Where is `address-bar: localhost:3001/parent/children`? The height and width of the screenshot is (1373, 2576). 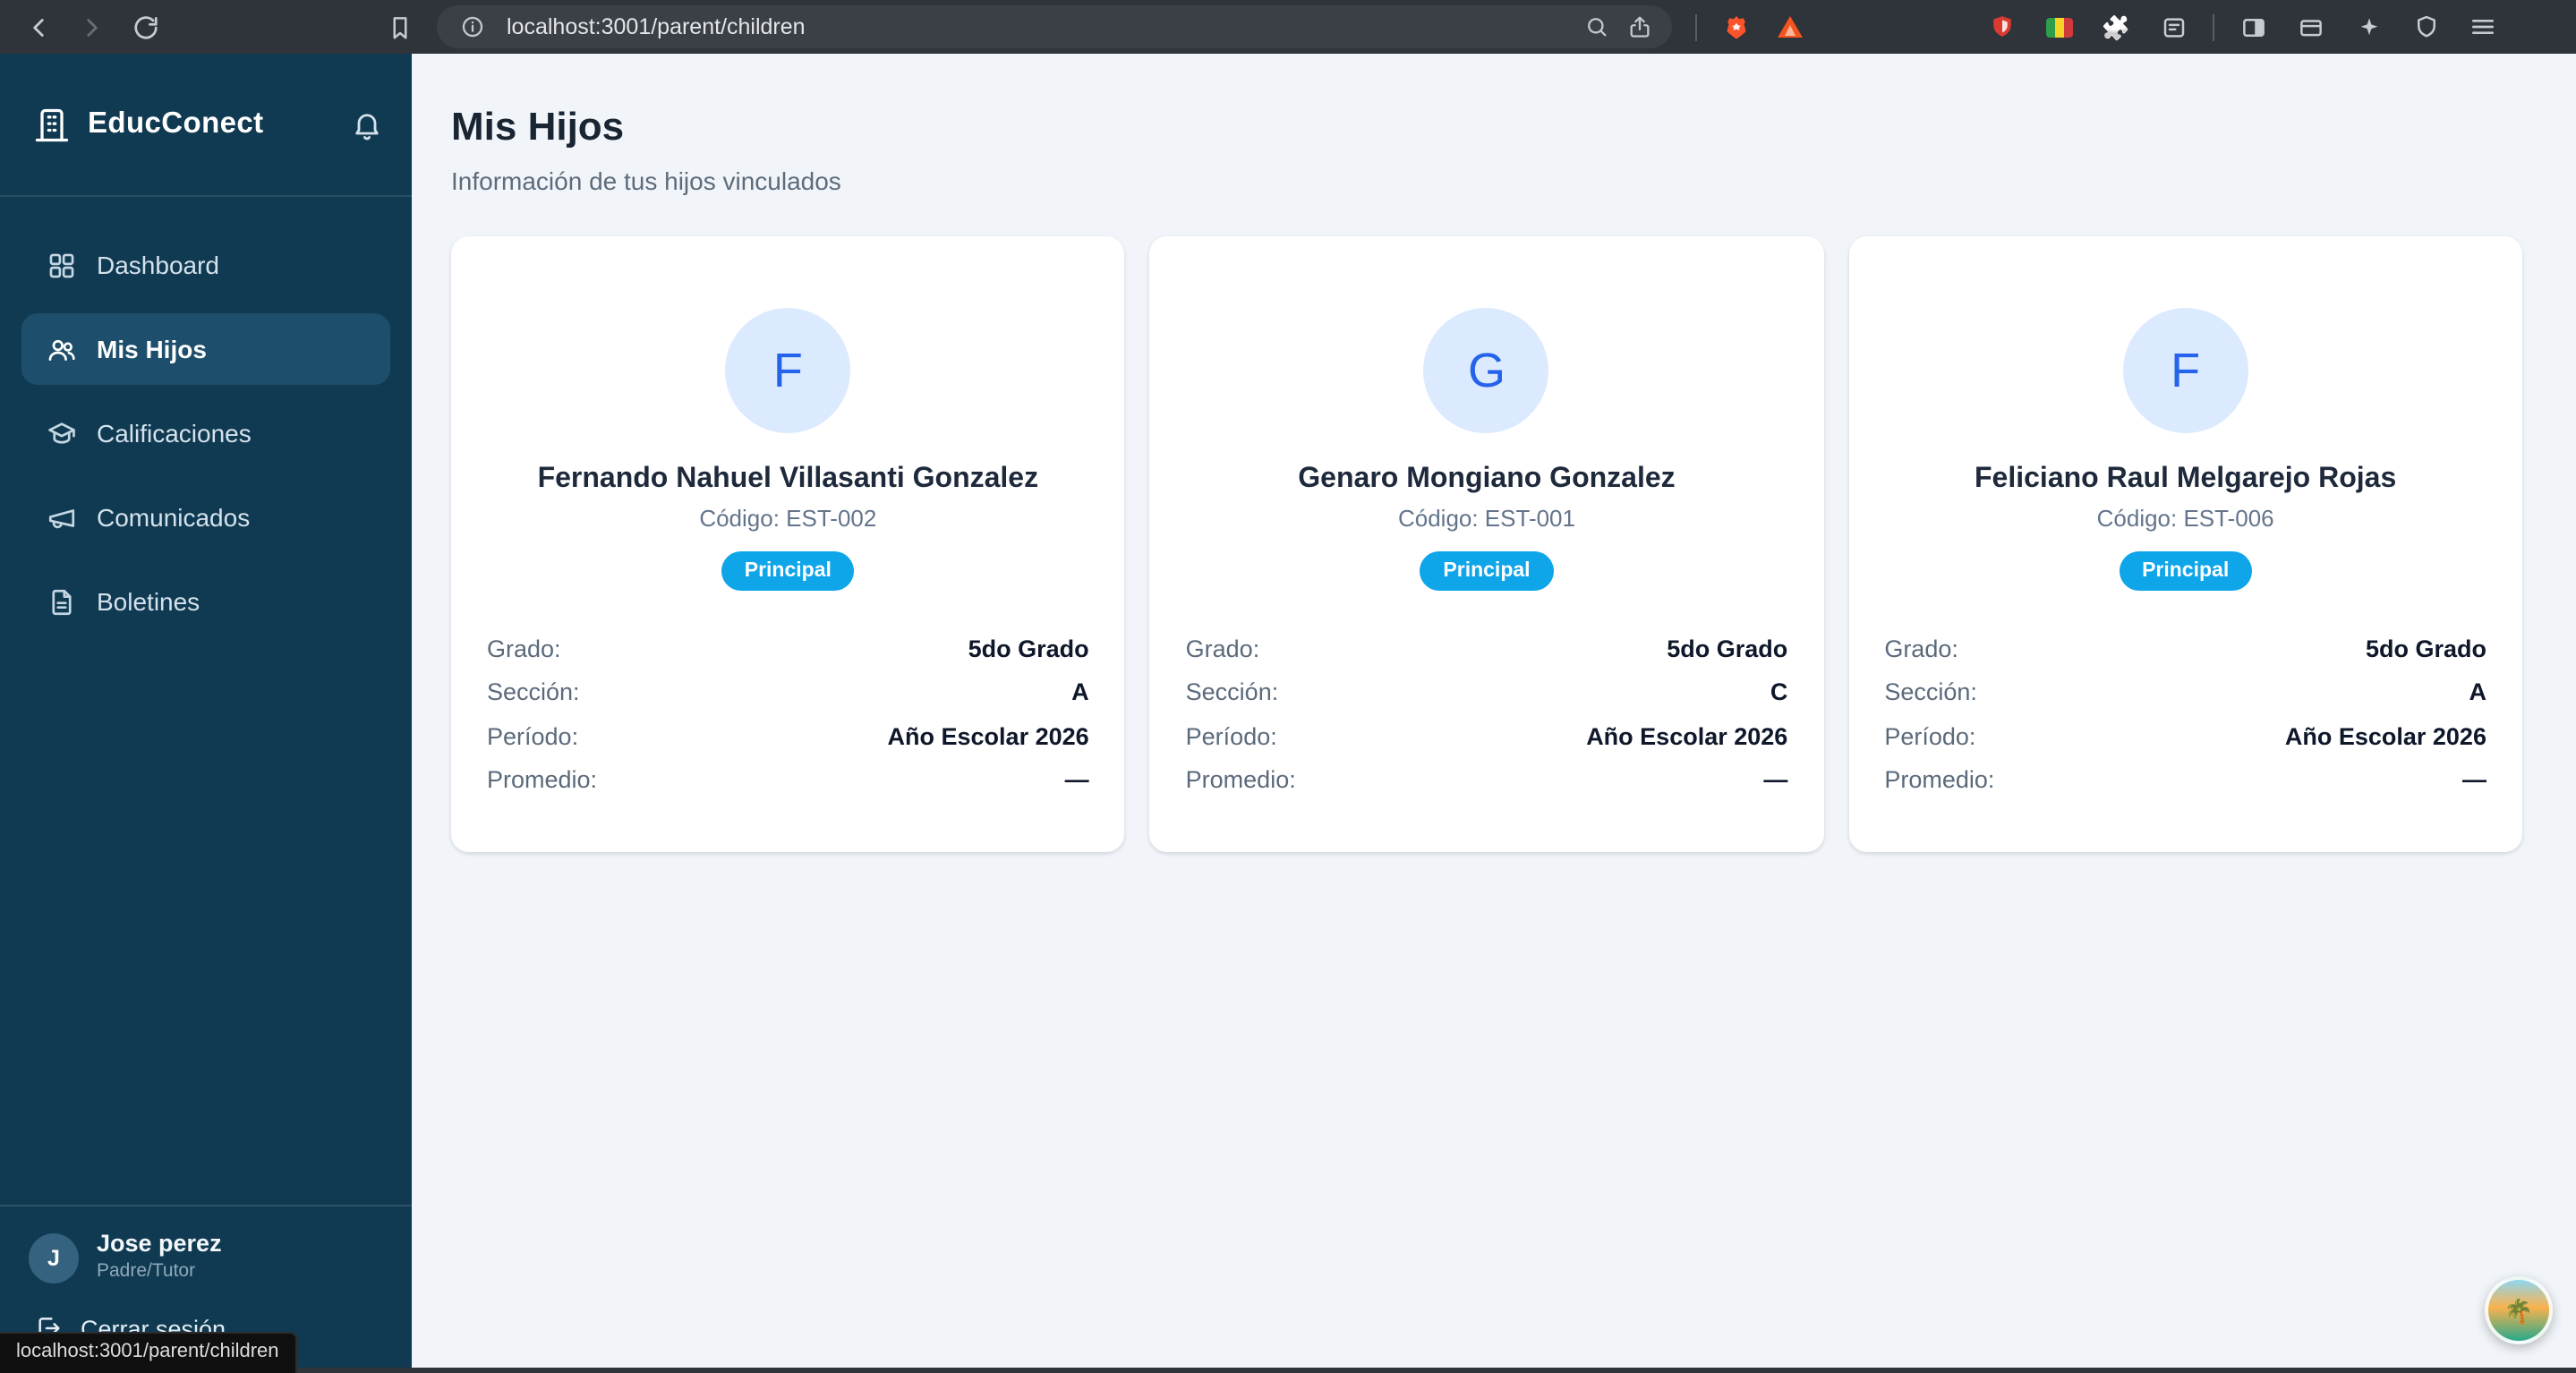
address-bar: localhost:3001/parent/children is located at coordinates (1054, 26).